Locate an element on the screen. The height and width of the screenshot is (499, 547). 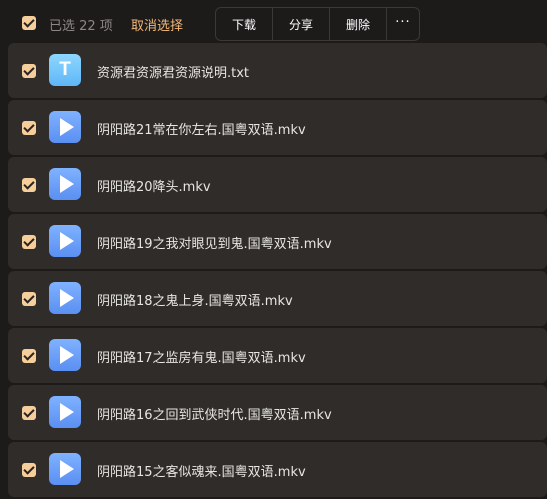
file-name: 资源君资源君资源说明.txt is located at coordinates (173, 73).